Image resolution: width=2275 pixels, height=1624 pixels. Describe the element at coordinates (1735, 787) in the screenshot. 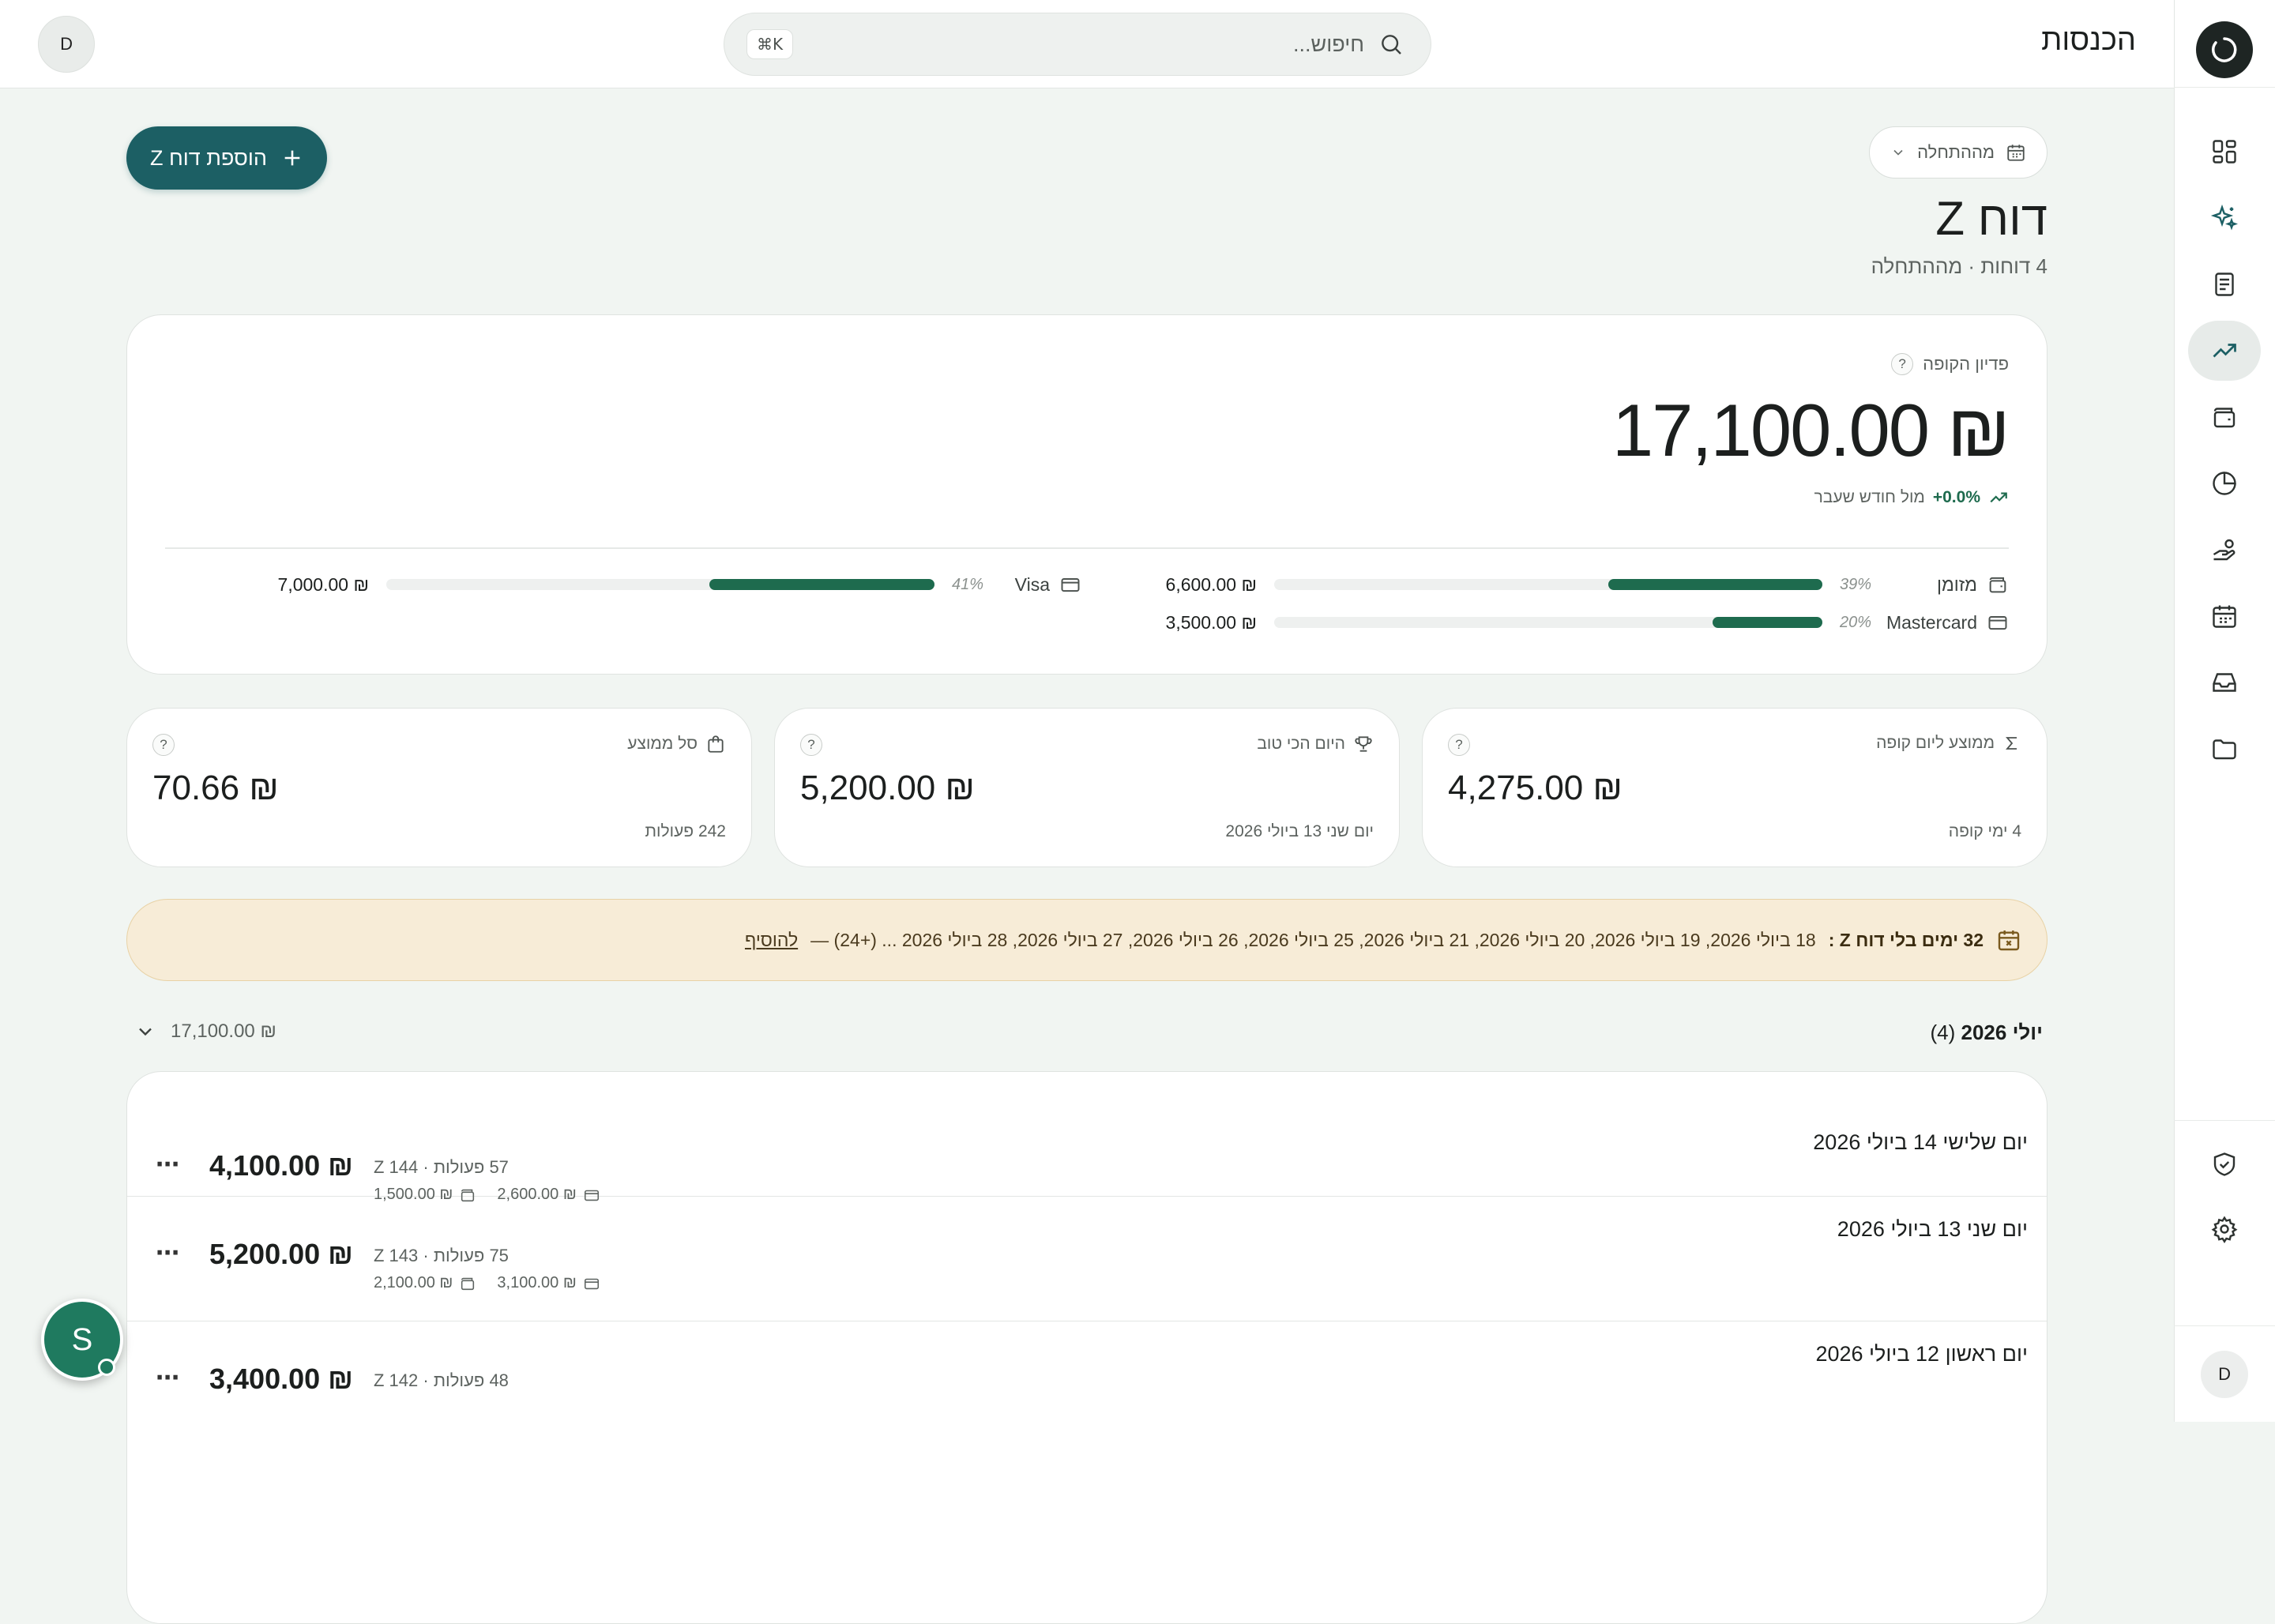

I see `stat-card-avg-per-day: ממוצע ליום קופה ? ₪ 4,275.00 4 ימי קופה` at that location.